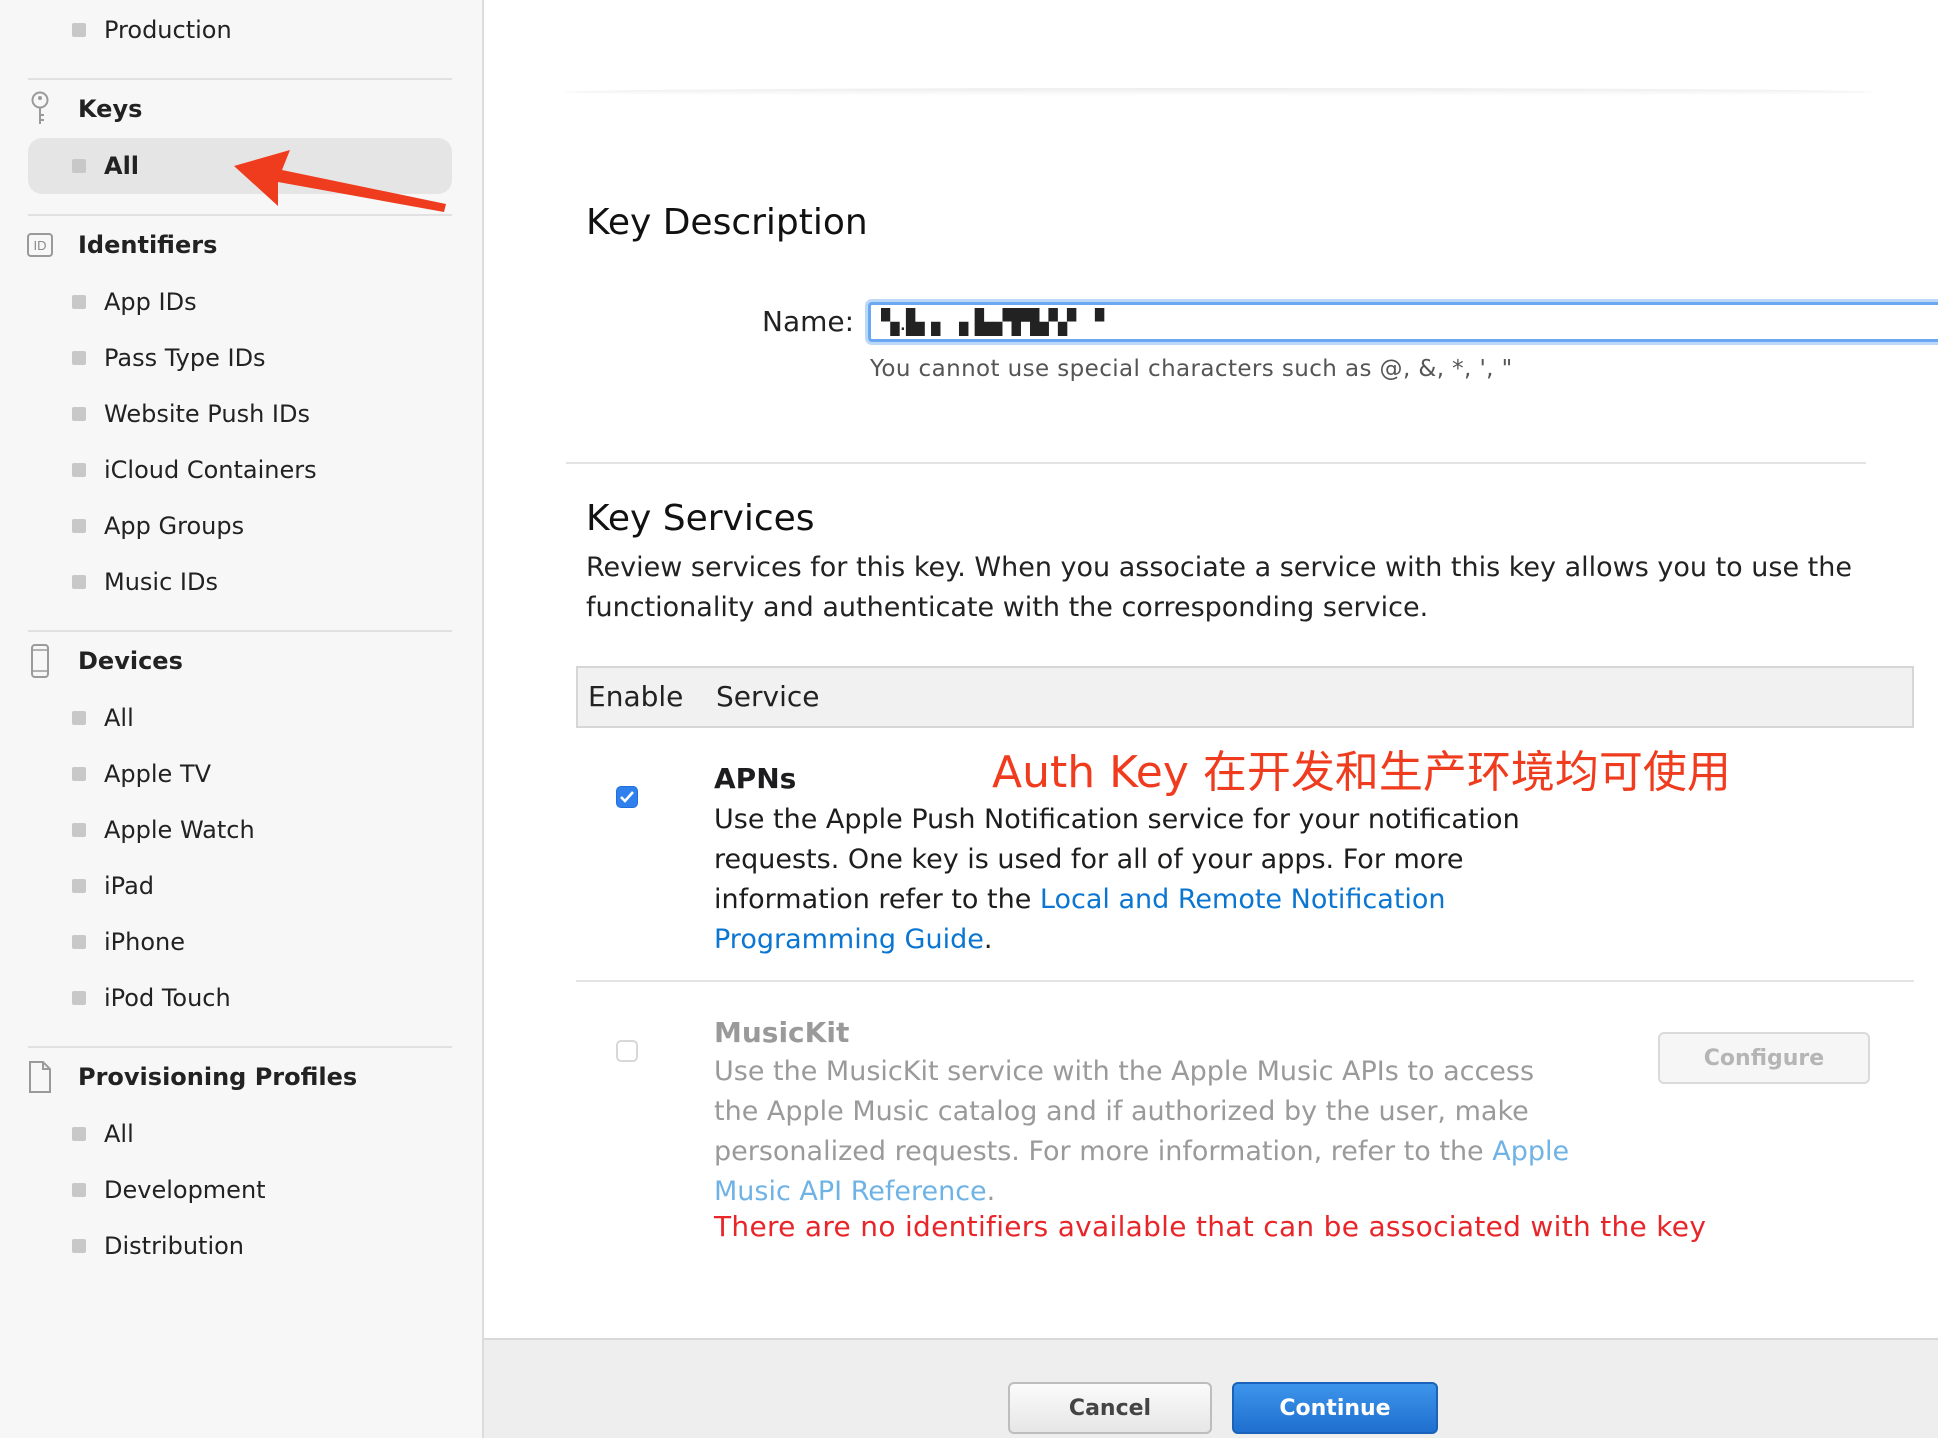  I want to click on musickit-service-name: MusicKit, so click(782, 1032).